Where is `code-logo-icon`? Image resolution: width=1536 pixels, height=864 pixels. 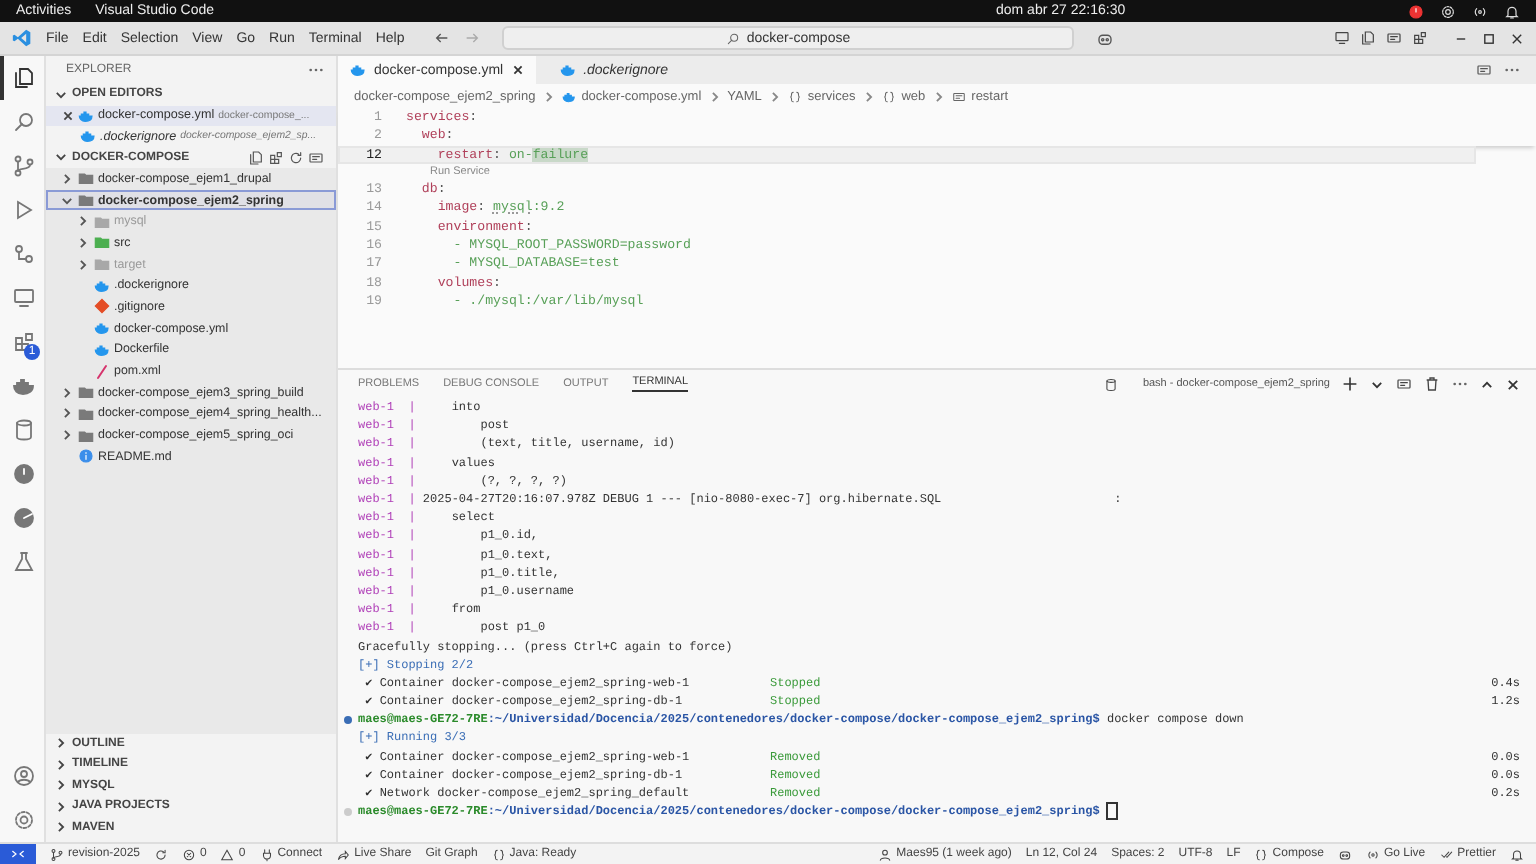
code-logo-icon is located at coordinates (22, 38).